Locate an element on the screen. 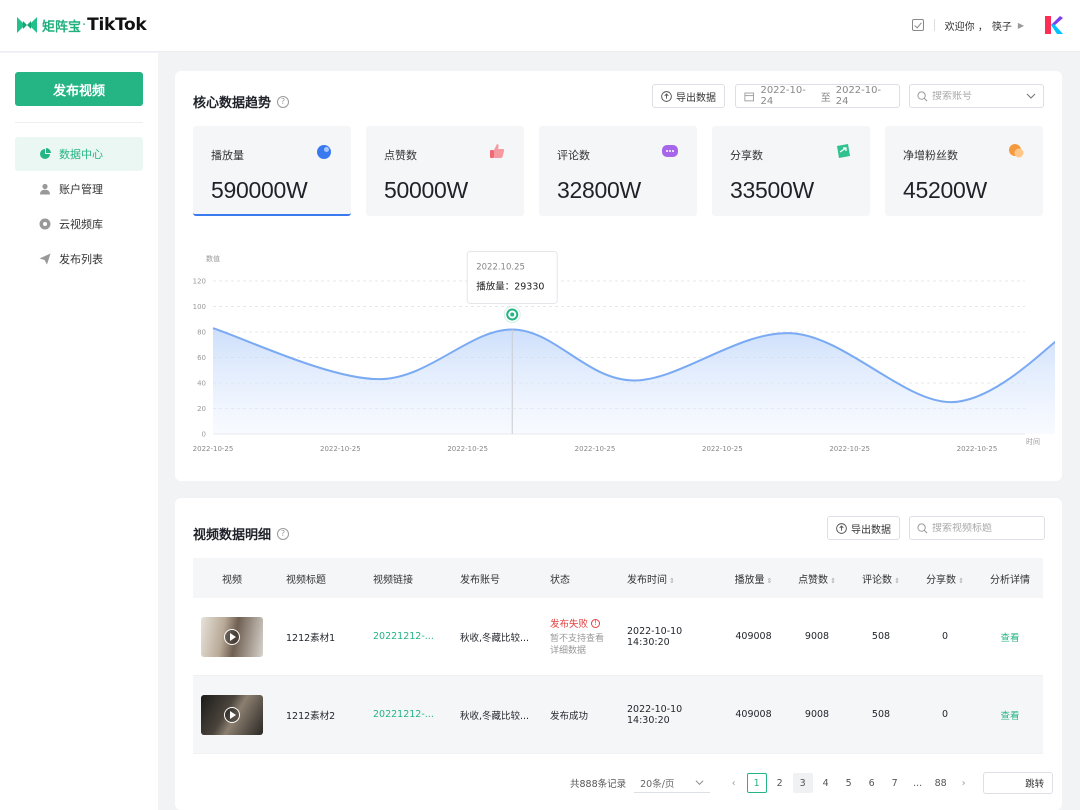  sidebar-item-data-center: 数据中心 is located at coordinates (79, 154).